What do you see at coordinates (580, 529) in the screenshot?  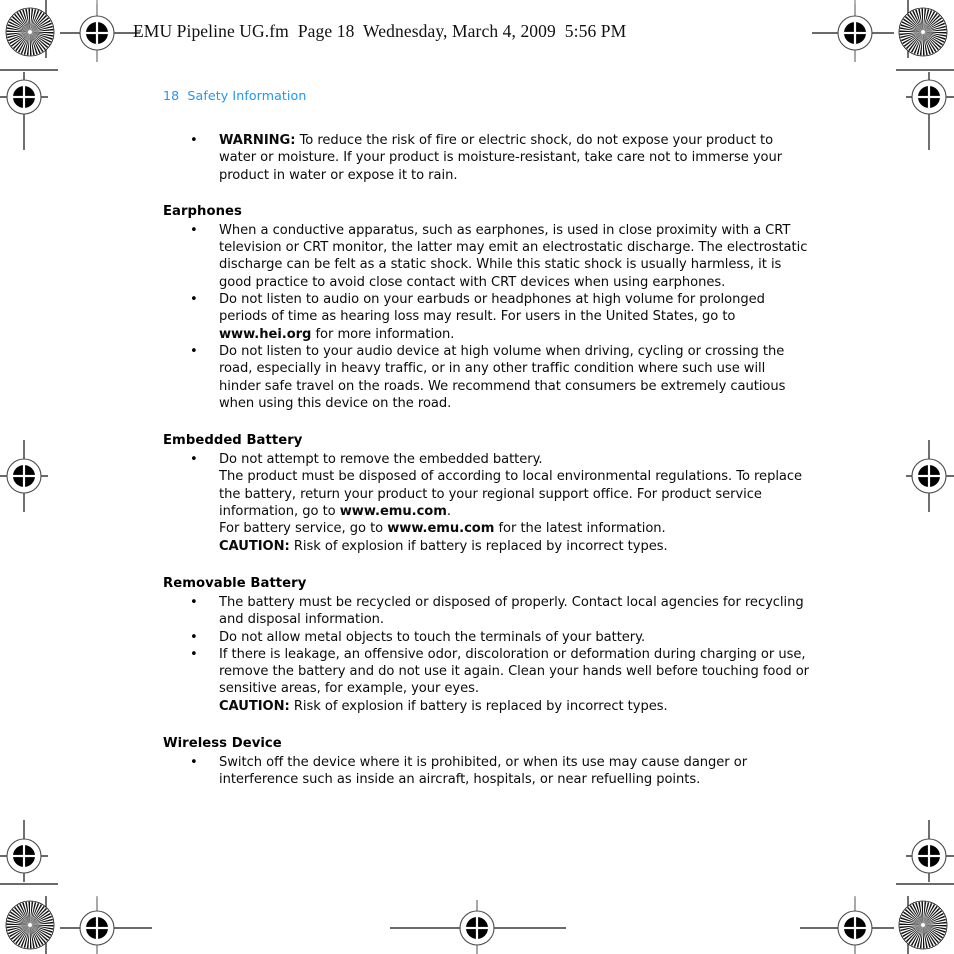 I see `plain-text: for the latest information.` at bounding box center [580, 529].